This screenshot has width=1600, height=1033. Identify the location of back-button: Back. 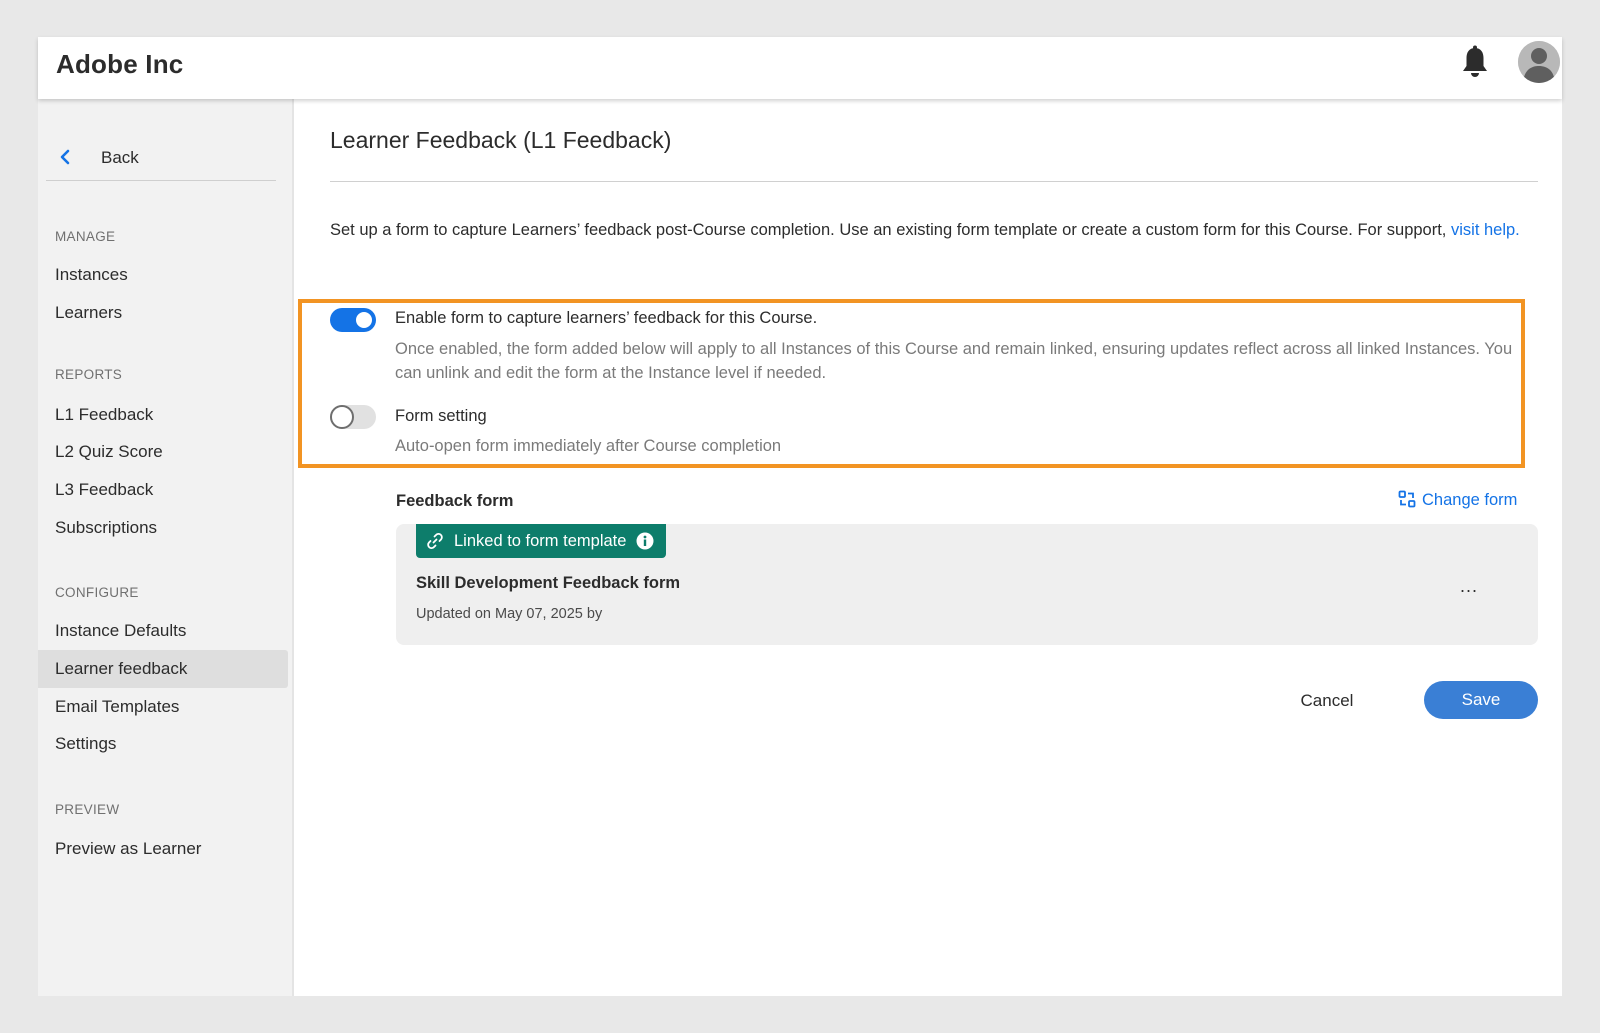
(161, 158).